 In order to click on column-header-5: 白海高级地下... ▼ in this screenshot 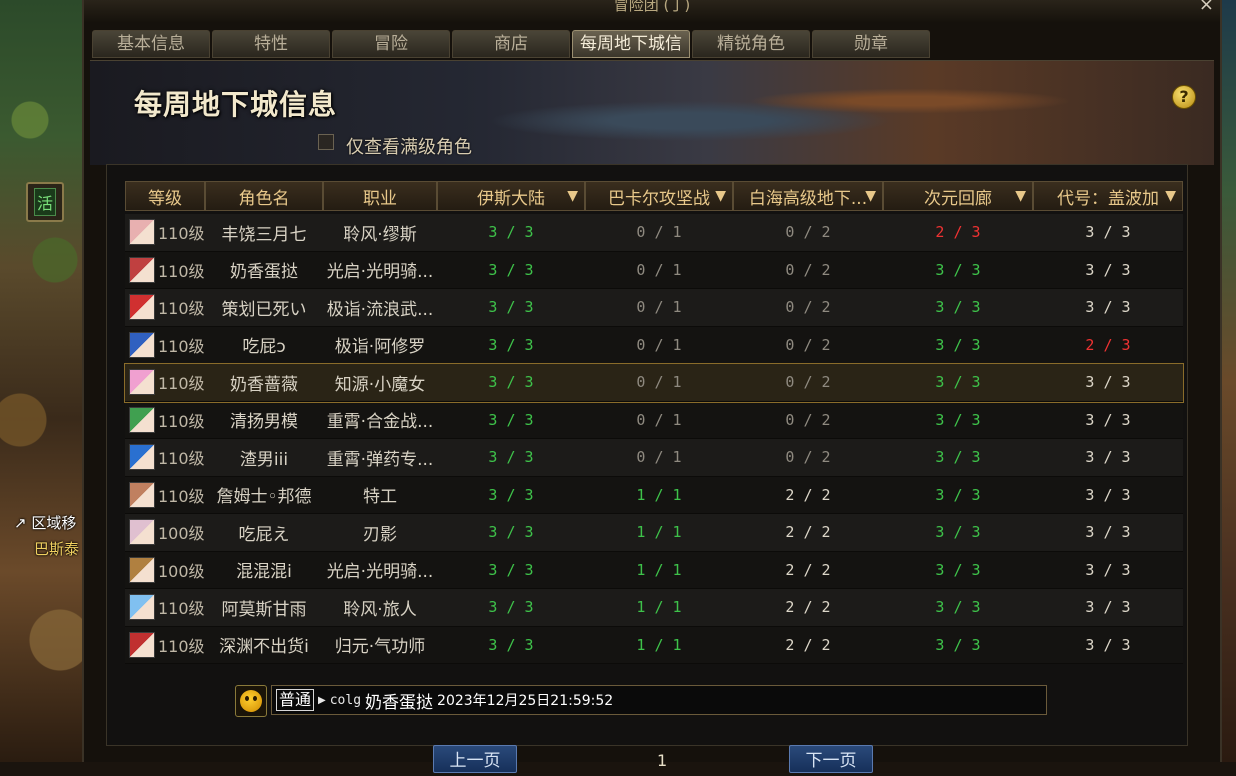, I will do `click(808, 196)`.